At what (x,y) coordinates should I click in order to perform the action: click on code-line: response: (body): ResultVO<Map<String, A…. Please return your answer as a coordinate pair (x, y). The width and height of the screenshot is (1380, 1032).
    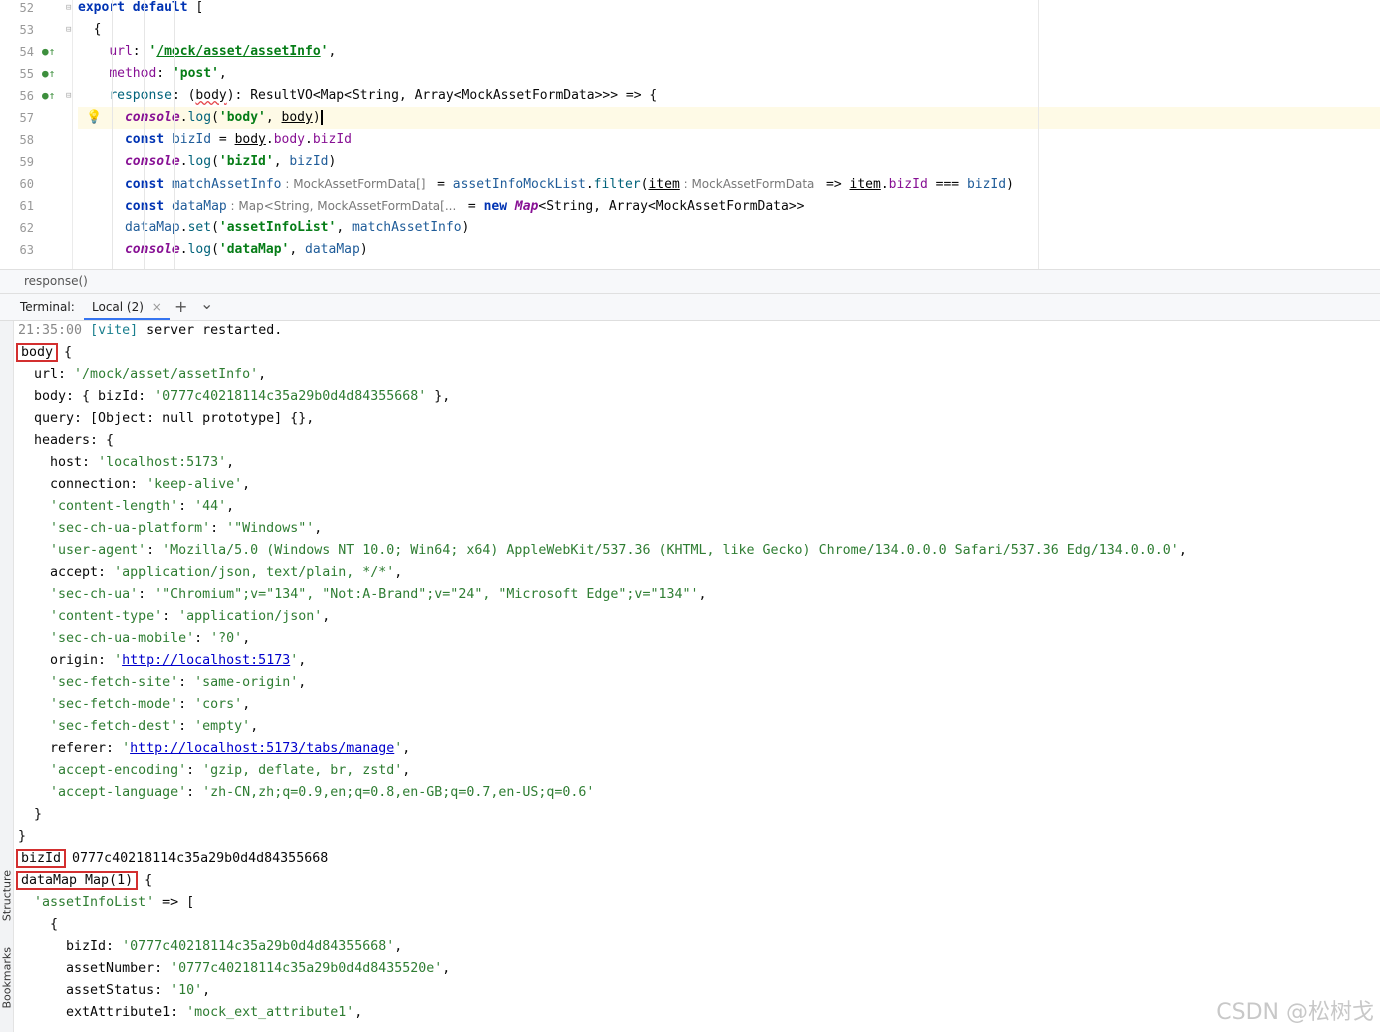
    Looking at the image, I should click on (729, 96).